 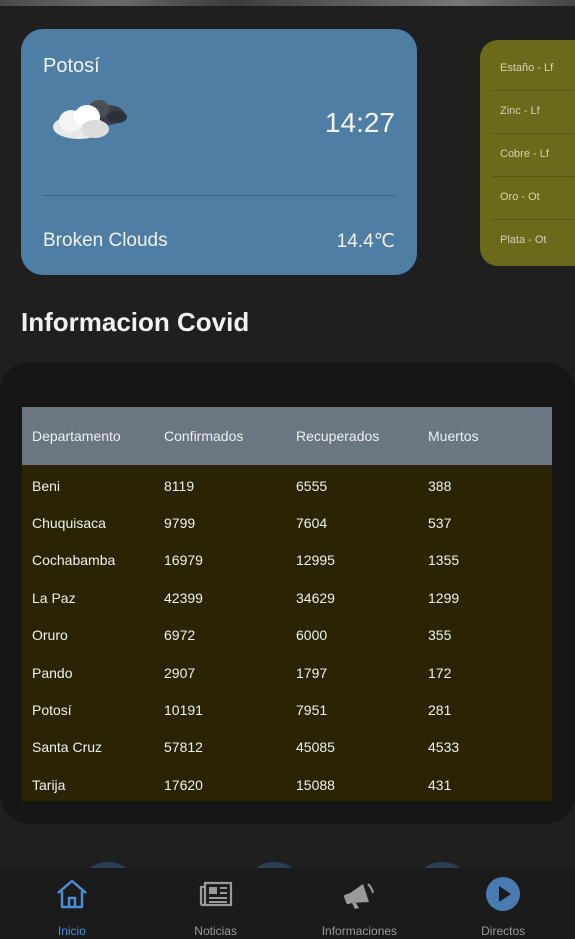 I want to click on nav-label: Informaciones, so click(x=359, y=931).